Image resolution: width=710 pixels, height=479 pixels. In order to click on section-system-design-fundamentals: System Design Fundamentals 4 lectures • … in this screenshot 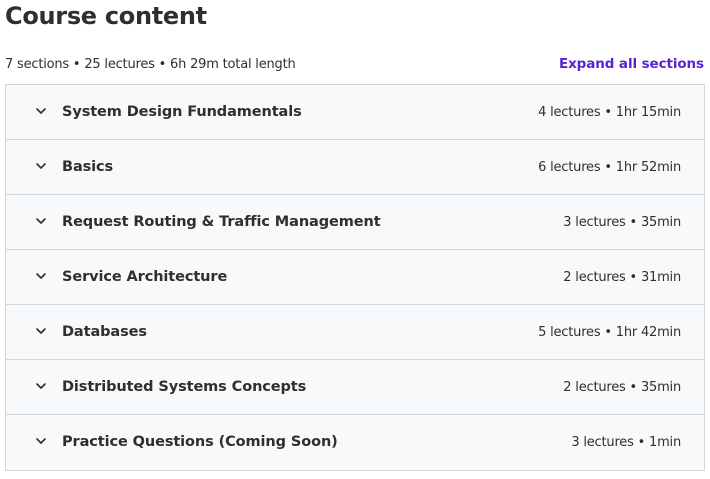, I will do `click(355, 112)`.